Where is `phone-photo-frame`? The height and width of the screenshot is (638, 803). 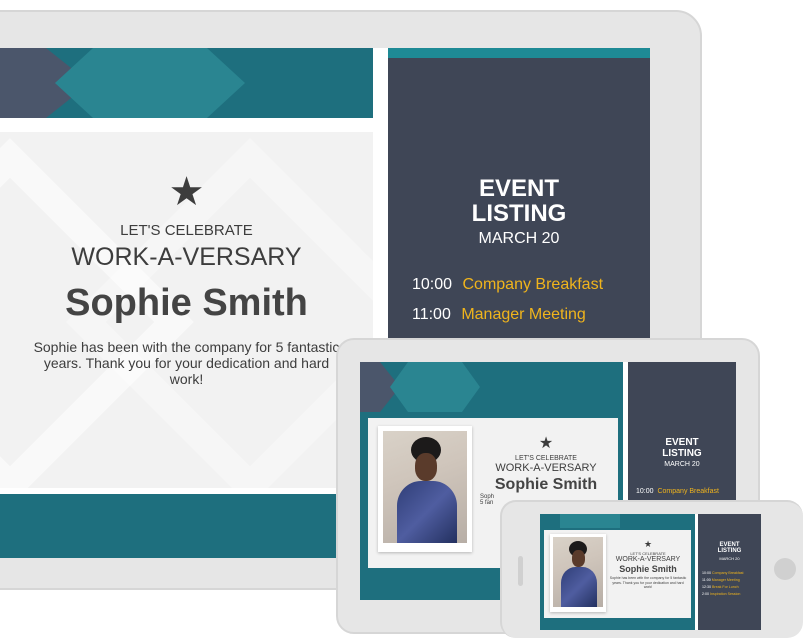 phone-photo-frame is located at coordinates (578, 573).